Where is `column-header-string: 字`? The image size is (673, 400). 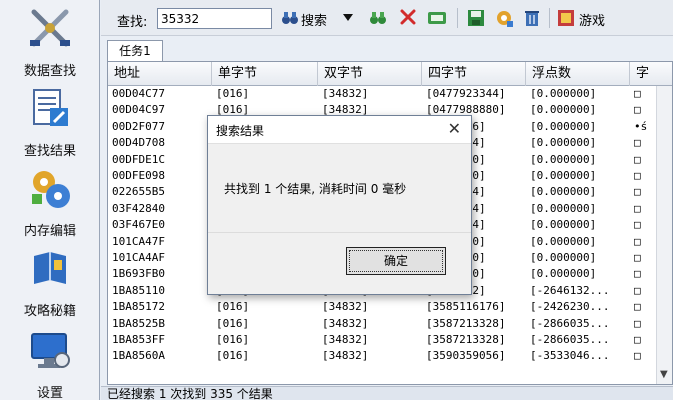
column-header-string: 字 is located at coordinates (651, 74).